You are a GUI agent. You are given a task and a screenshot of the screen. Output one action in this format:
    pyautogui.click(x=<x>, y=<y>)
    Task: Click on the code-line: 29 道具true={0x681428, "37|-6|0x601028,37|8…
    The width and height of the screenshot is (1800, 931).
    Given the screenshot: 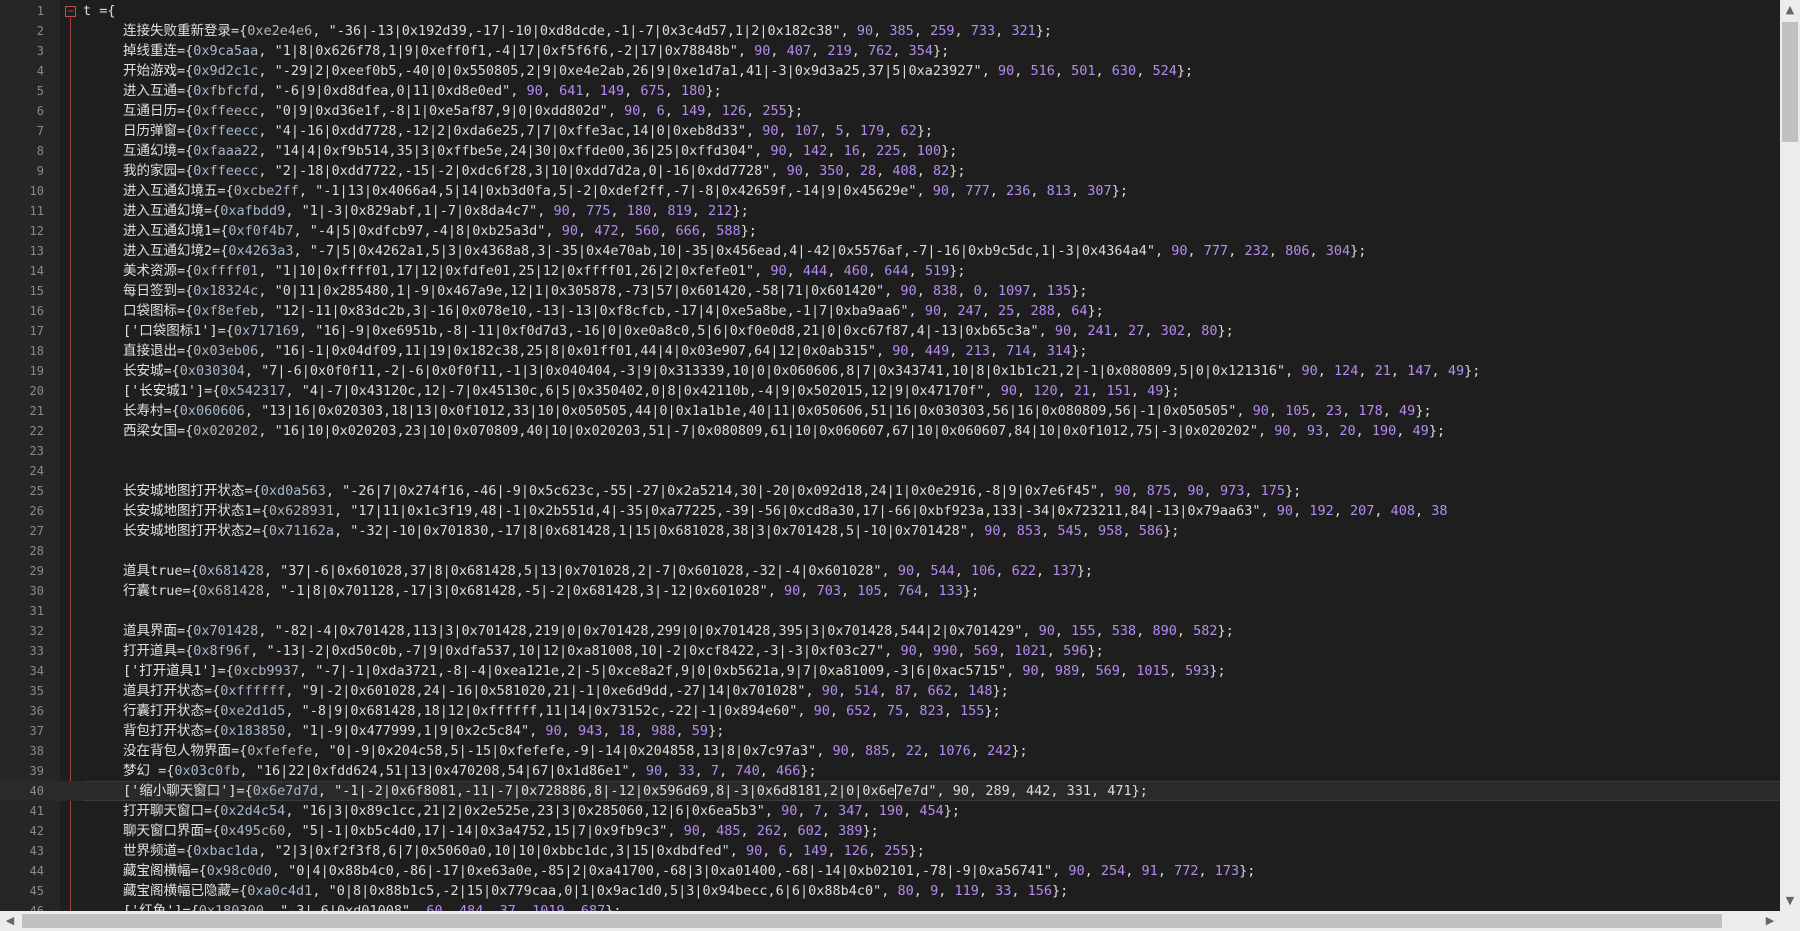 What is the action you would take?
    pyautogui.click(x=890, y=571)
    